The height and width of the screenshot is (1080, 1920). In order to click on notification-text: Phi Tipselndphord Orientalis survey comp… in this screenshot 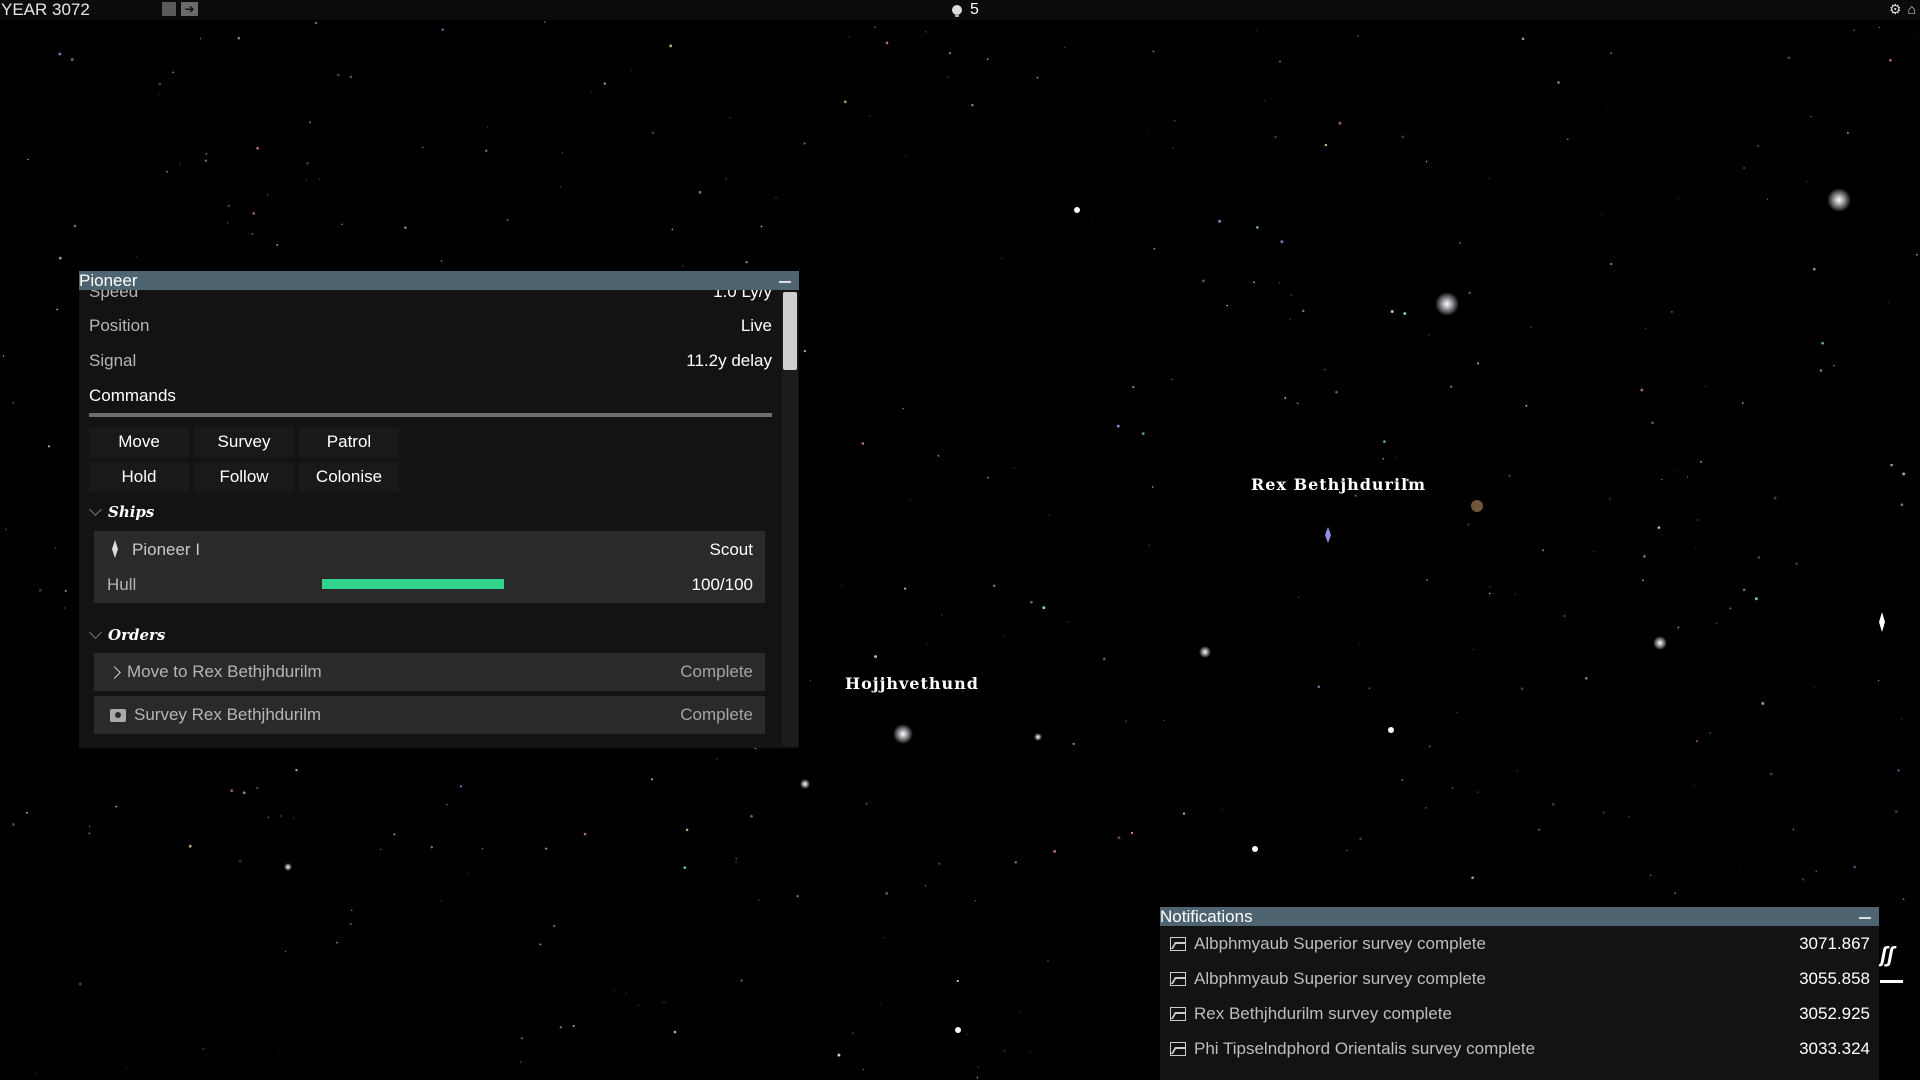, I will do `click(1365, 1048)`.